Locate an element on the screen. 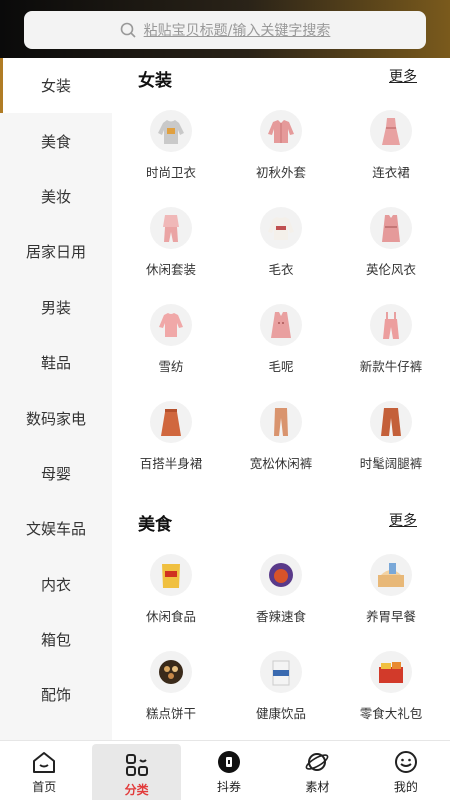 Image resolution: width=450 pixels, height=800 pixels. tab-mine: 我的 is located at coordinates (406, 770).